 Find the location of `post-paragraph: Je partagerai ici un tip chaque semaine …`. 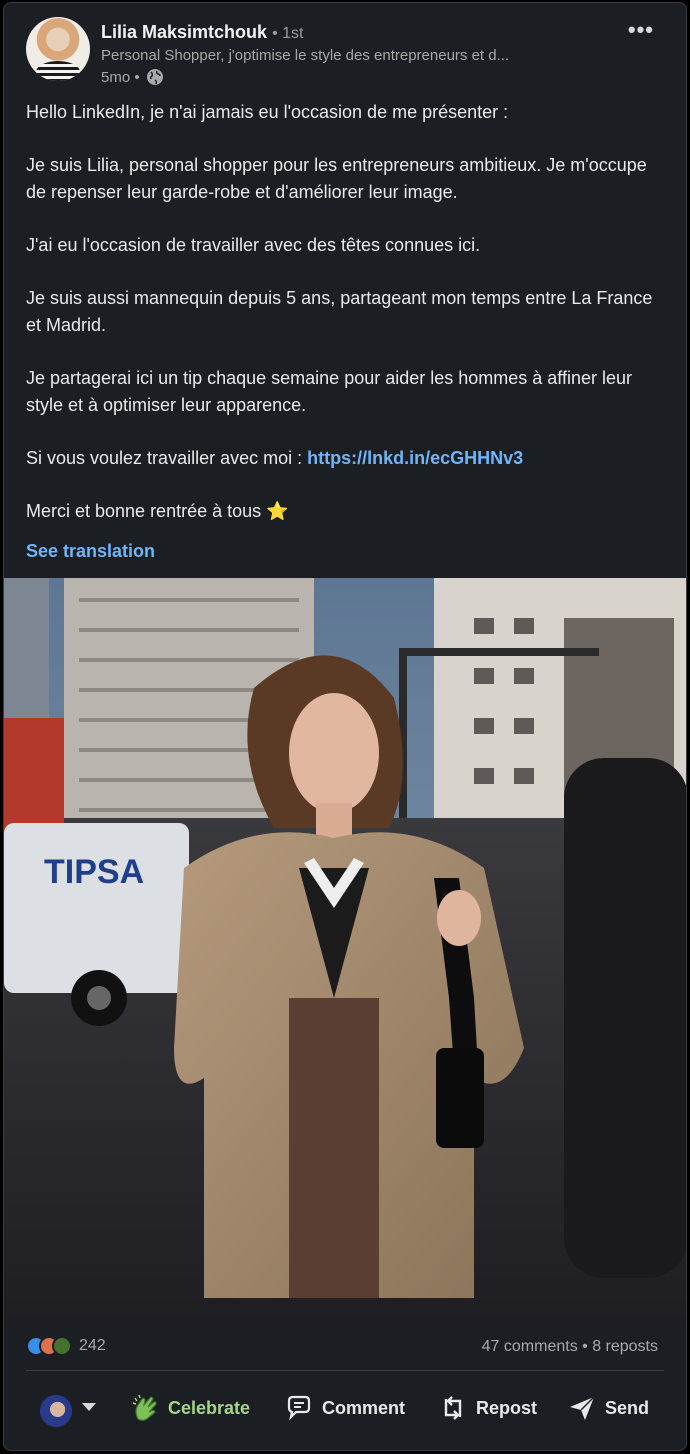

post-paragraph: Je partagerai ici un tip chaque semaine … is located at coordinates (329, 391).